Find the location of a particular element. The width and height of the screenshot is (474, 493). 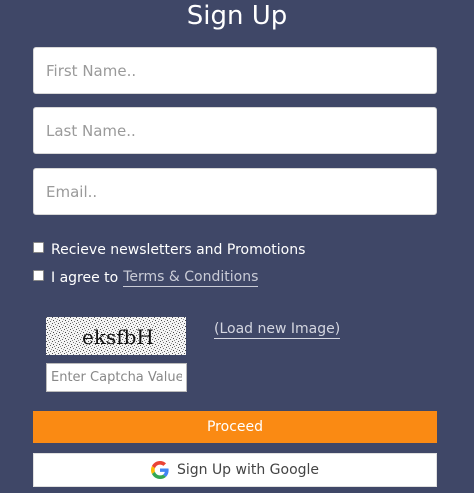

terms-row: I agree to Terms & Conditions is located at coordinates (146, 278).